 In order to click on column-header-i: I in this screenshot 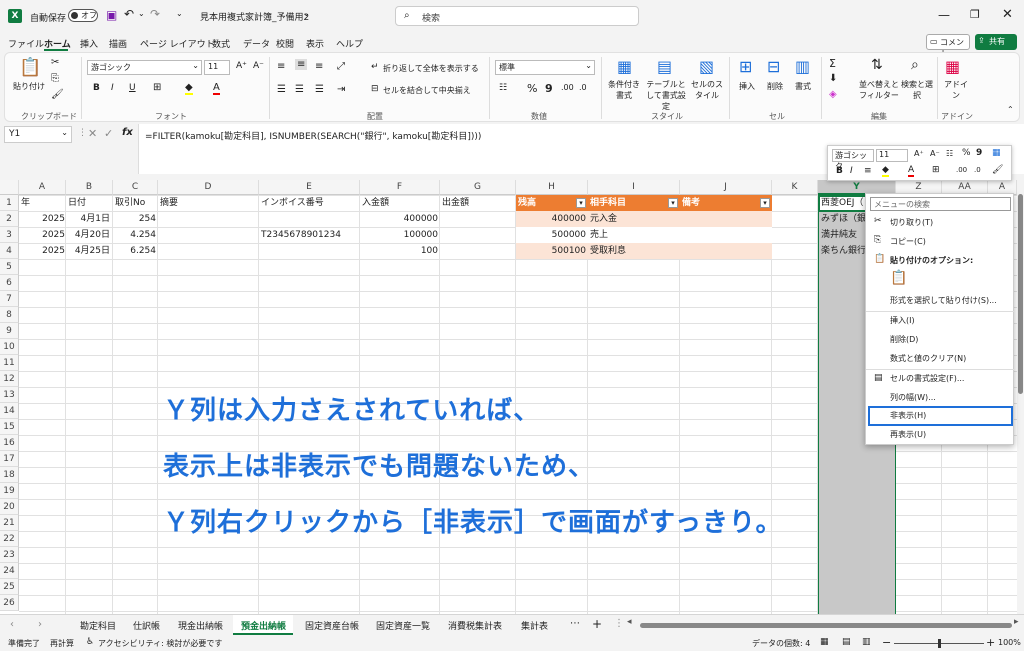, I will do `click(634, 187)`.